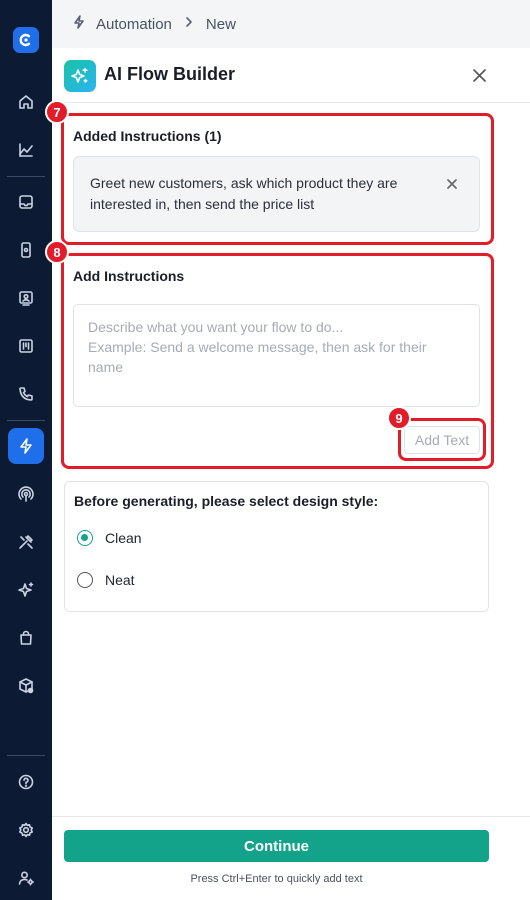  Describe the element at coordinates (26, 638) in the screenshot. I see `shop-icon` at that location.